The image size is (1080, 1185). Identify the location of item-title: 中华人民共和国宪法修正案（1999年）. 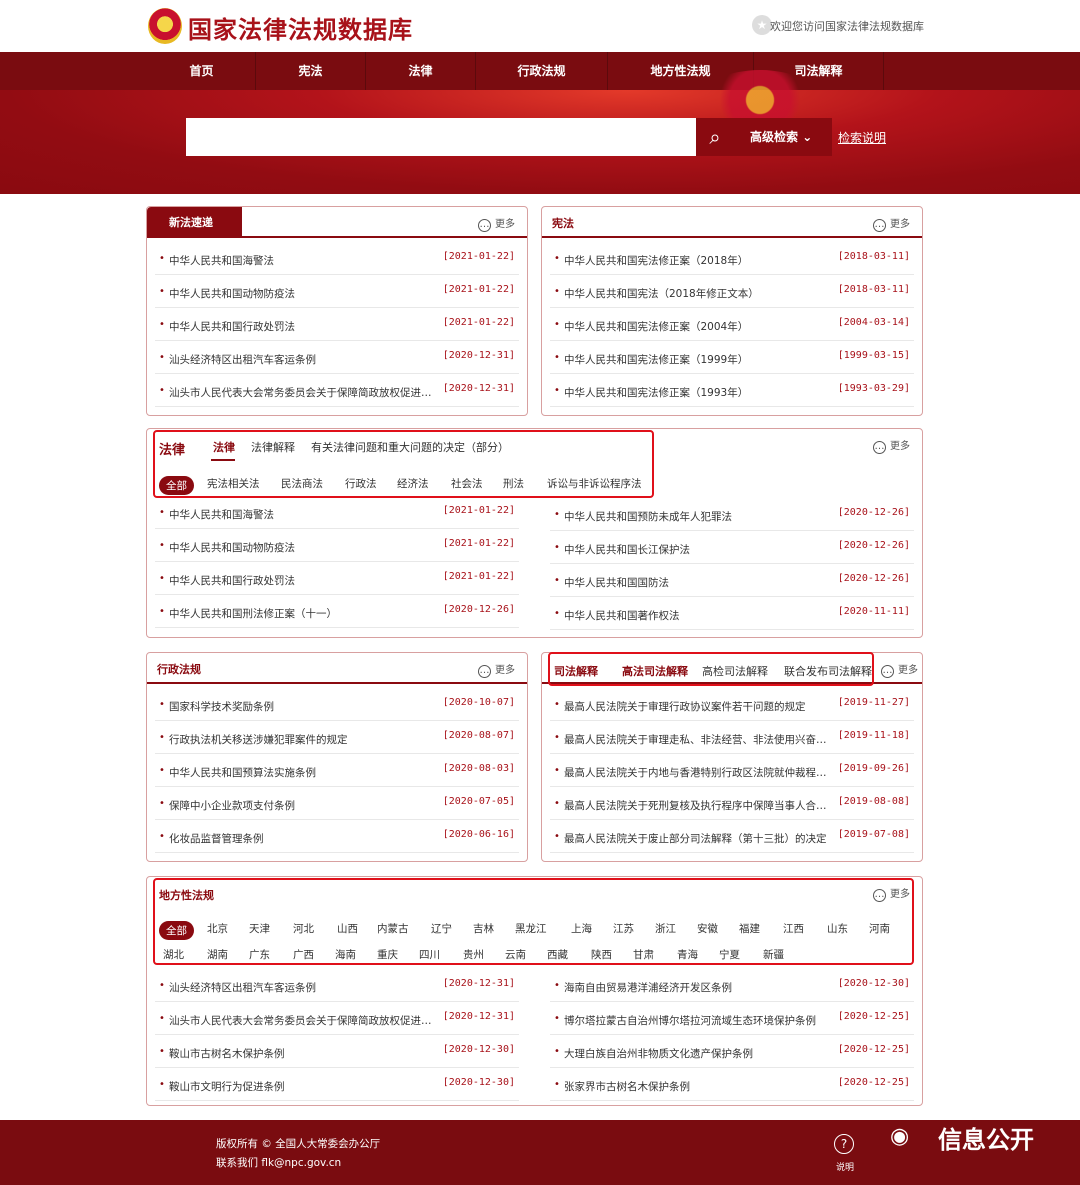
(656, 359).